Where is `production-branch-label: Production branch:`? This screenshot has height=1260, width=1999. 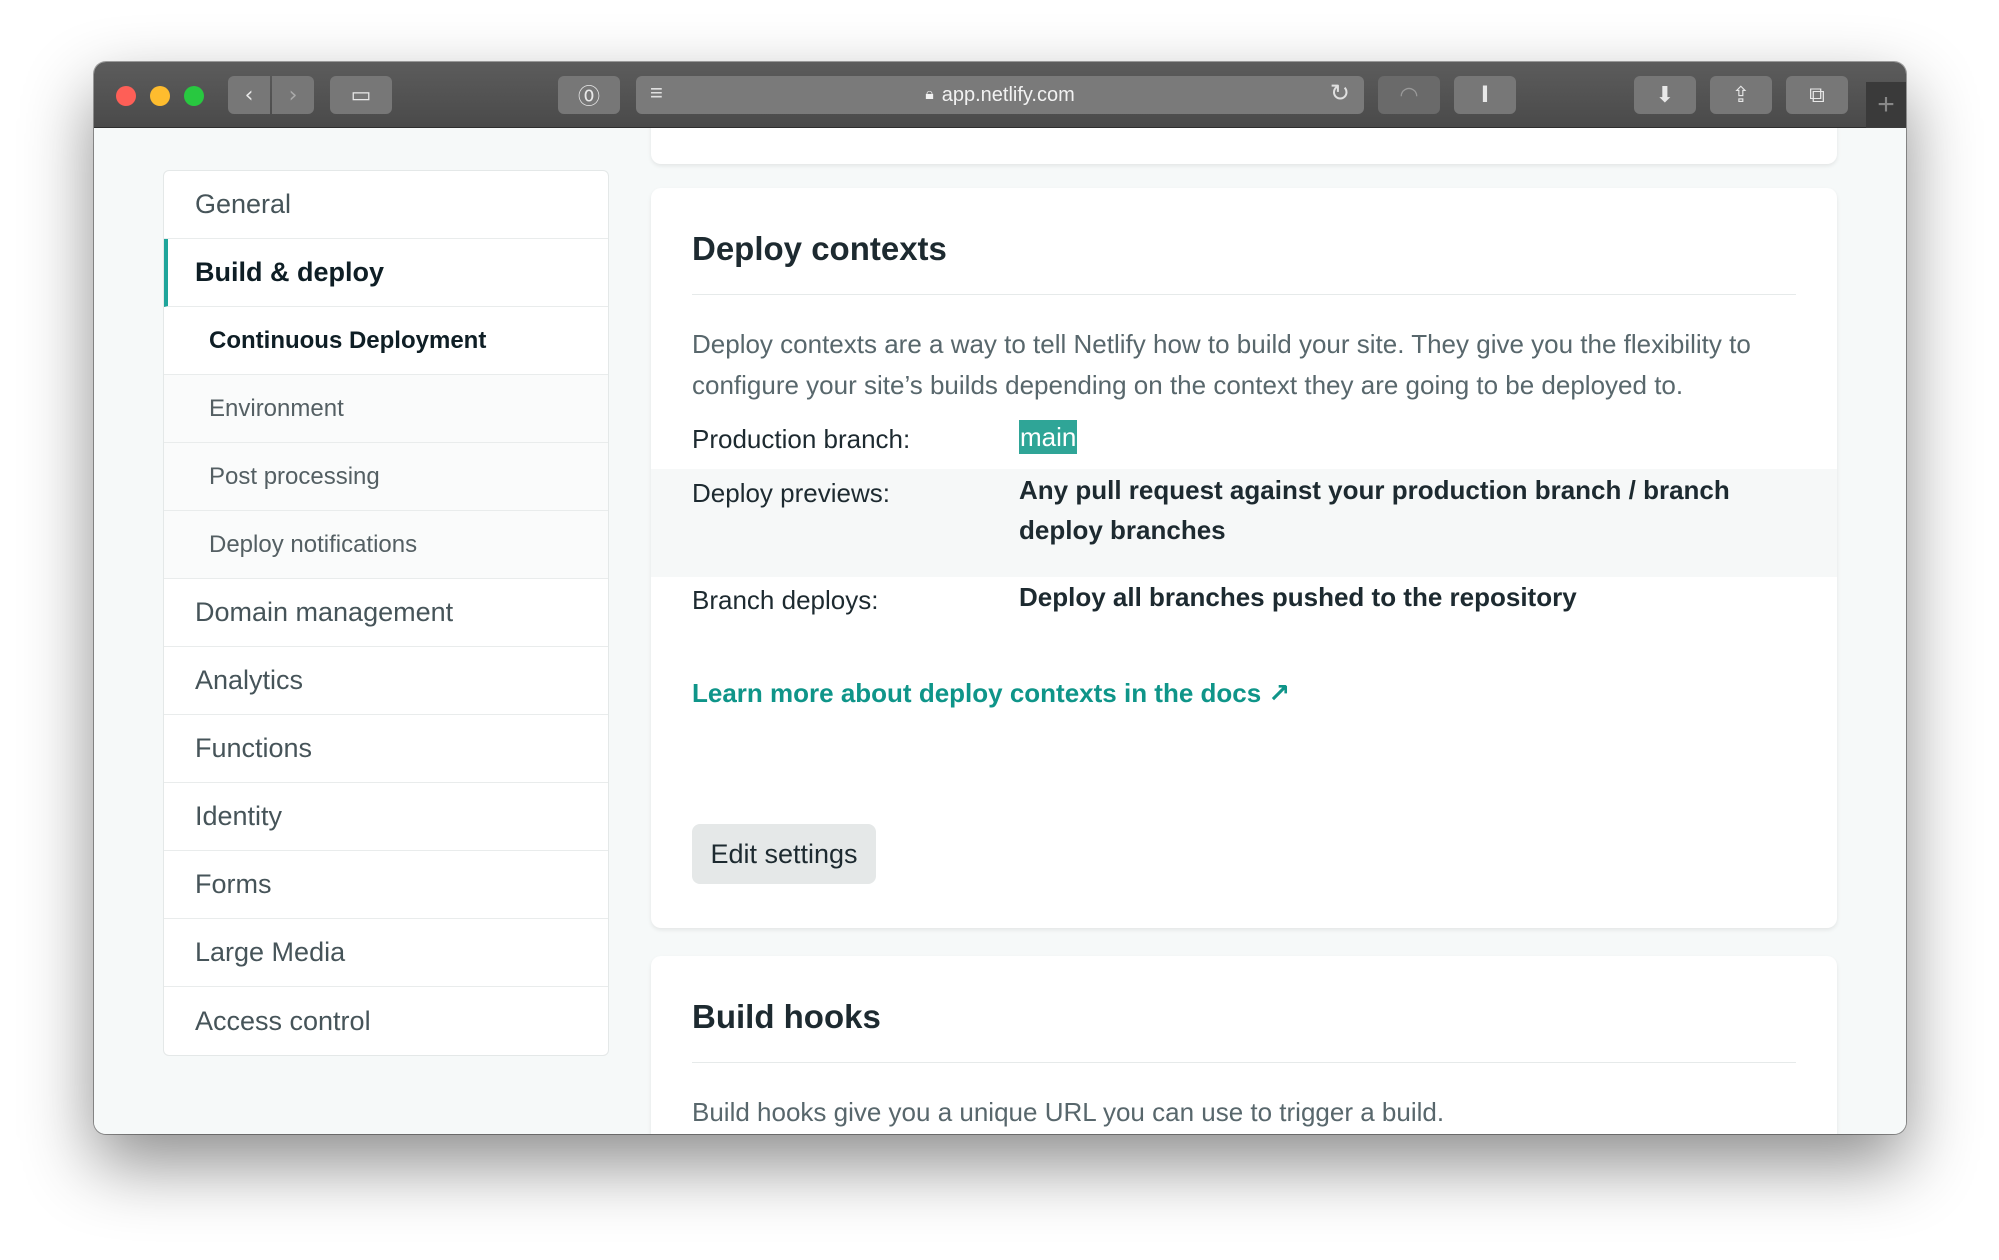
production-branch-label: Production branch: is located at coordinates (801, 439).